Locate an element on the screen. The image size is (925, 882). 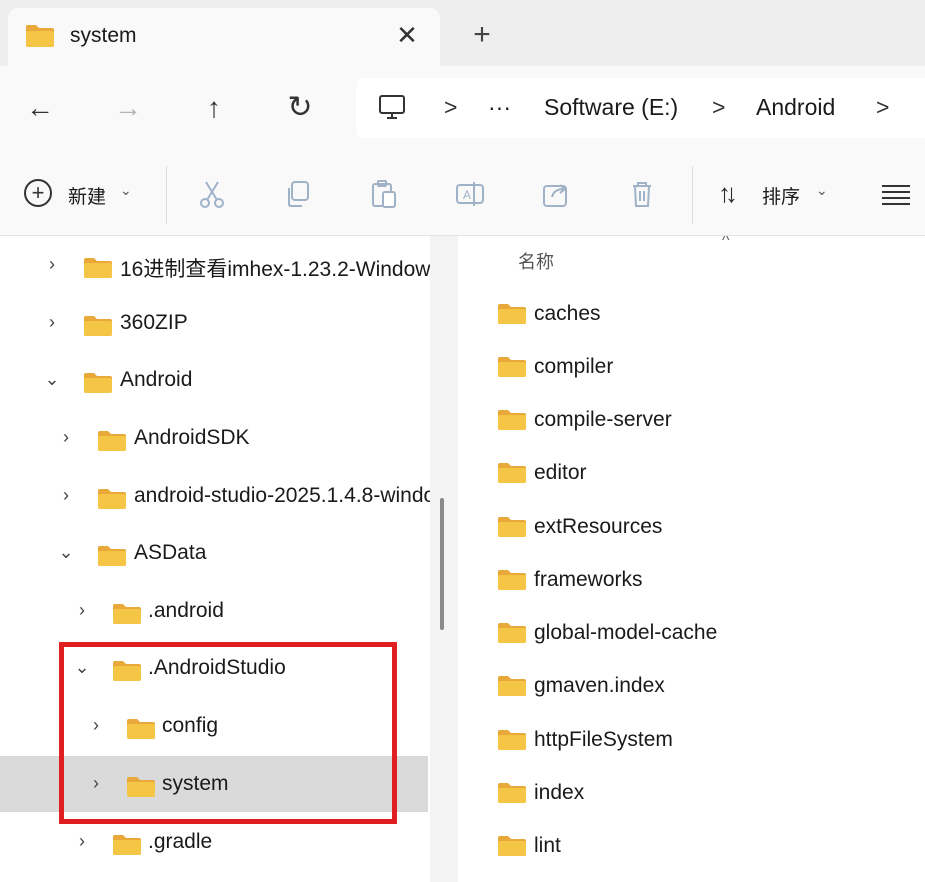
sort-button: ↑↓ 排序 ⌄ is located at coordinates (778, 195).